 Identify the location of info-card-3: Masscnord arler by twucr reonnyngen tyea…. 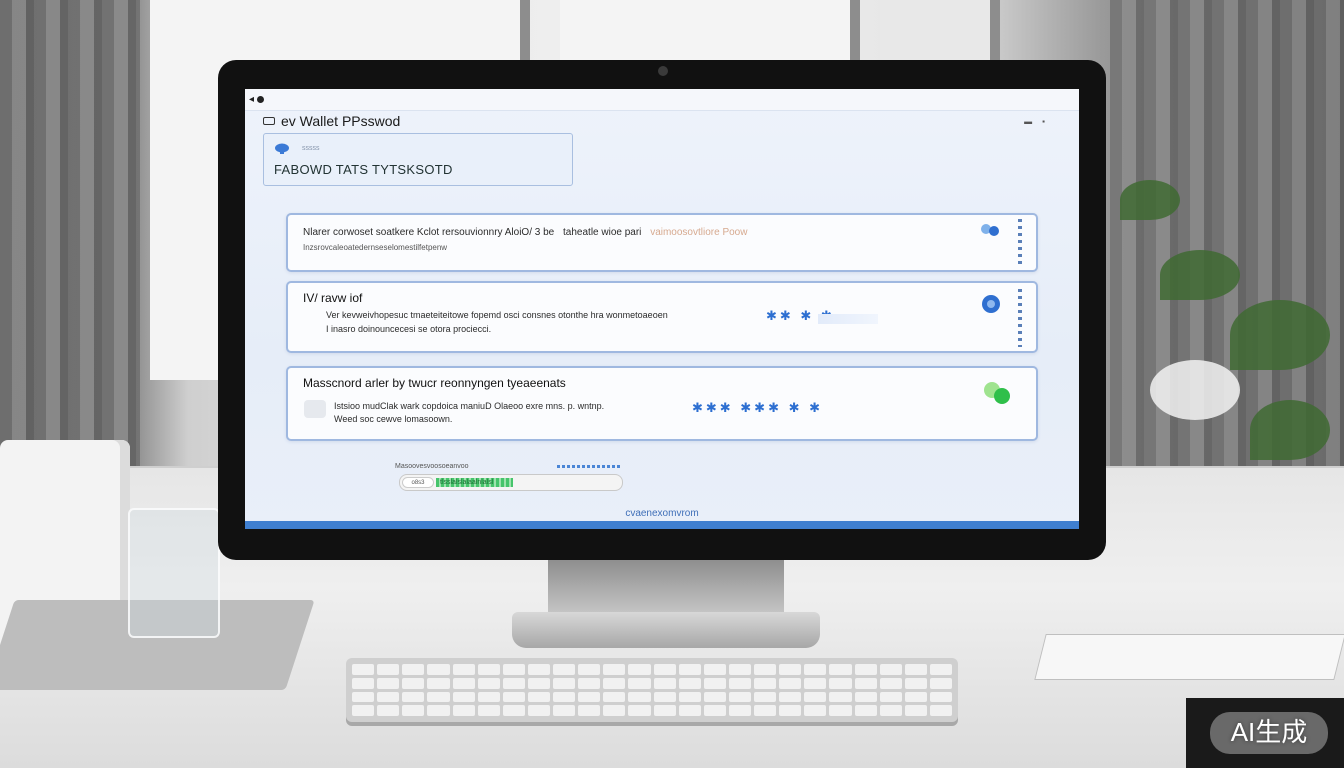
(662, 403).